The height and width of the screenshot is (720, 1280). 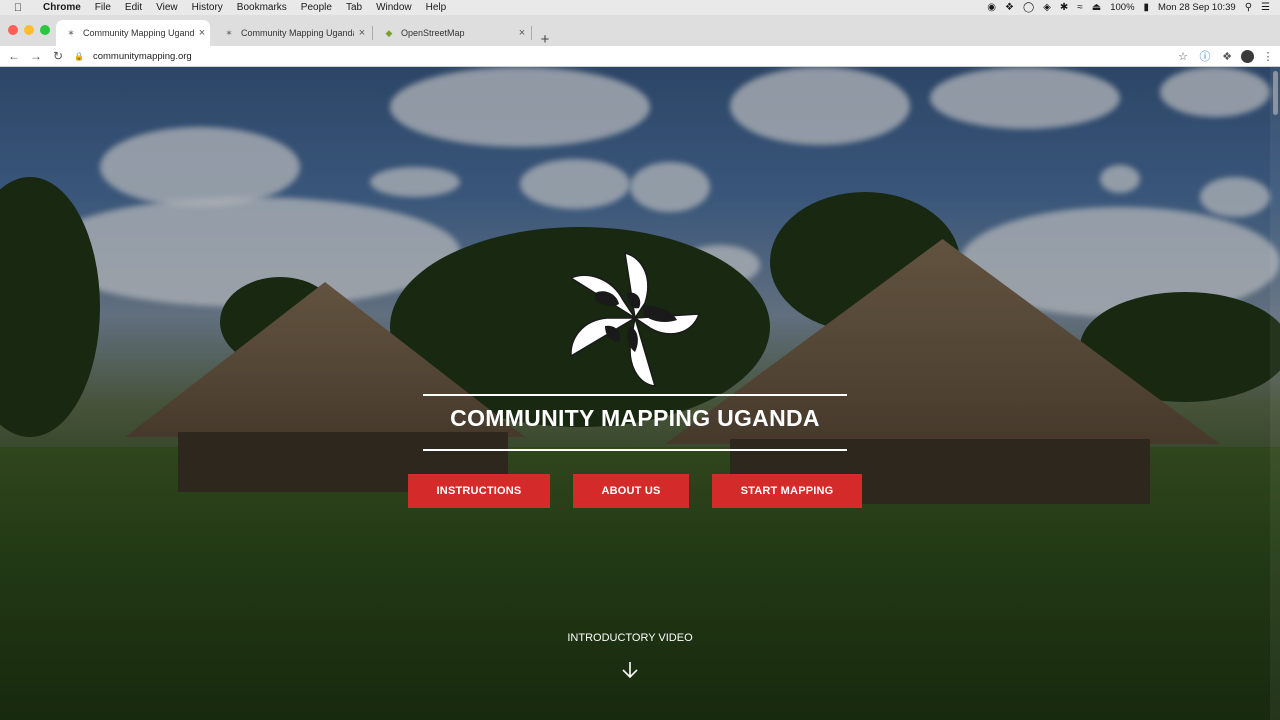 I want to click on scrollbar-thumb, so click(x=1275, y=93).